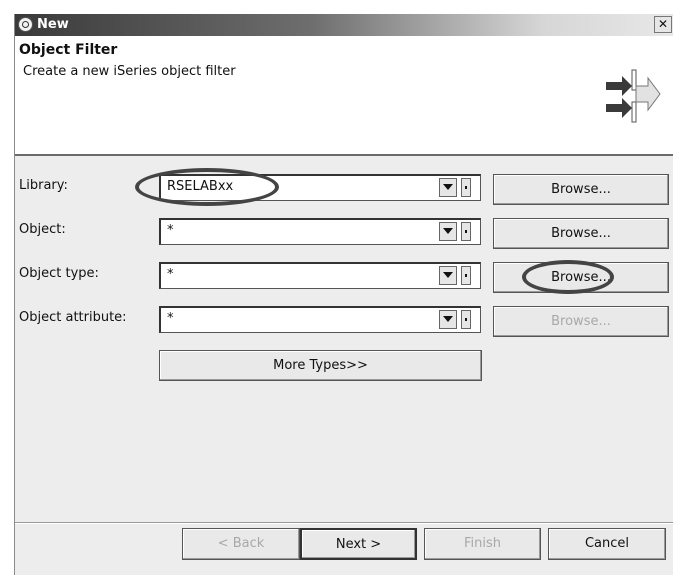 The height and width of the screenshot is (575, 673). Describe the element at coordinates (43, 185) in the screenshot. I see `library-label: Library:` at that location.